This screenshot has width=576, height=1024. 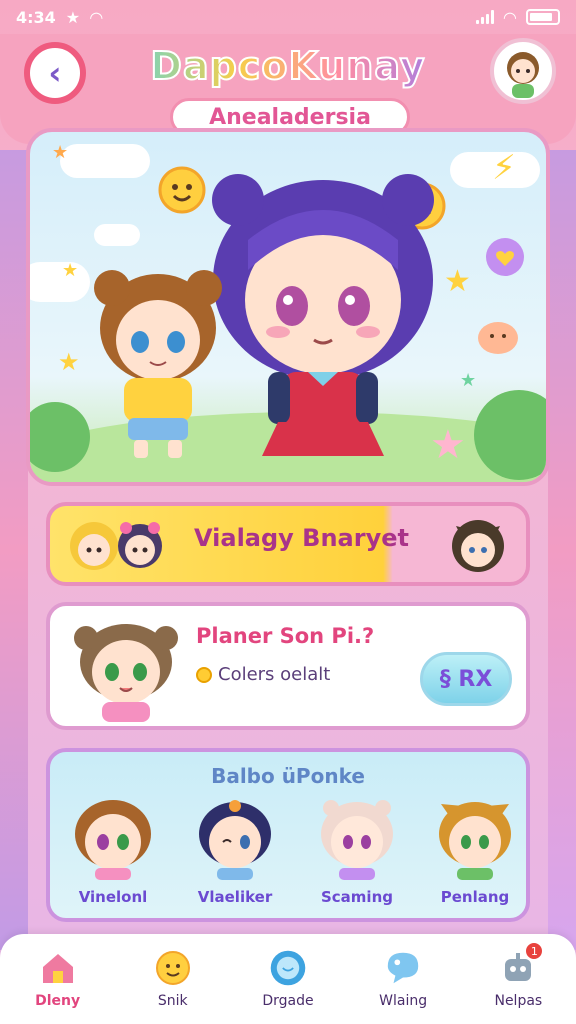 I want to click on blob-face-icon, so click(x=498, y=338).